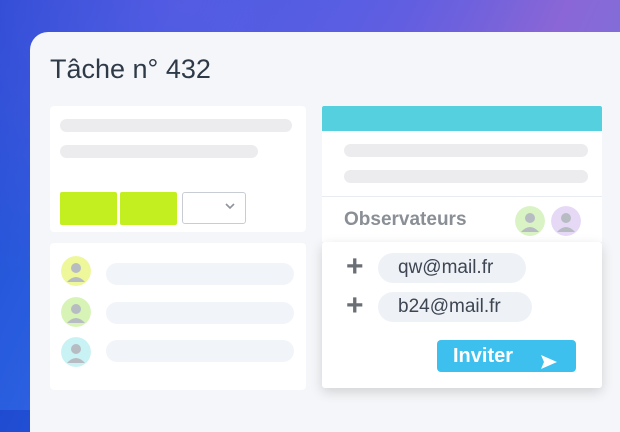  Describe the element at coordinates (214, 208) in the screenshot. I see `small-select` at that location.